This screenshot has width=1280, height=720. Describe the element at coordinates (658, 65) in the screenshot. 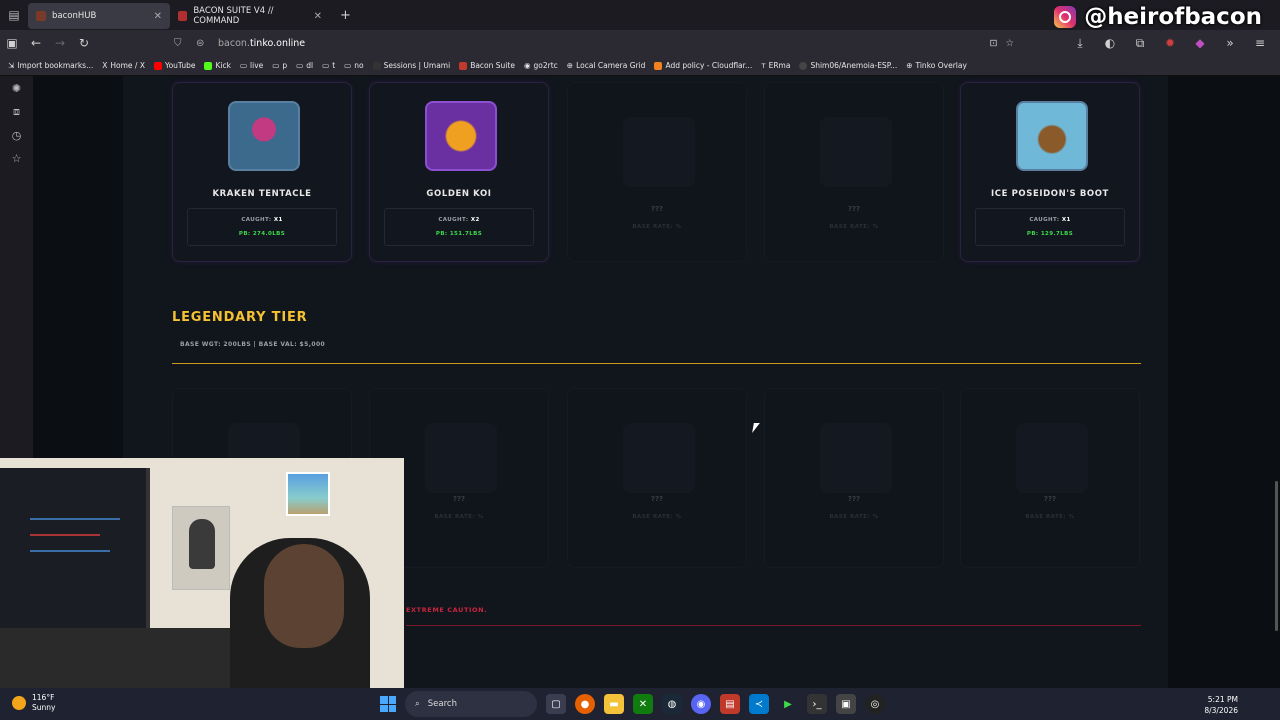

I see `cloudflare-icon` at that location.